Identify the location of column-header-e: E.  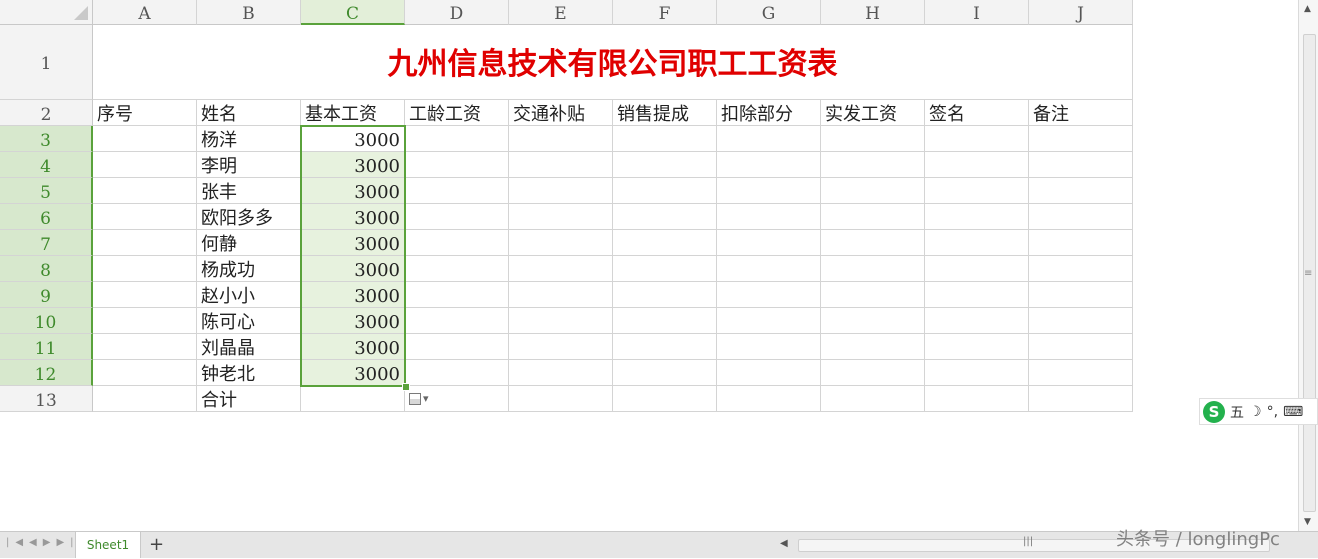
(561, 12).